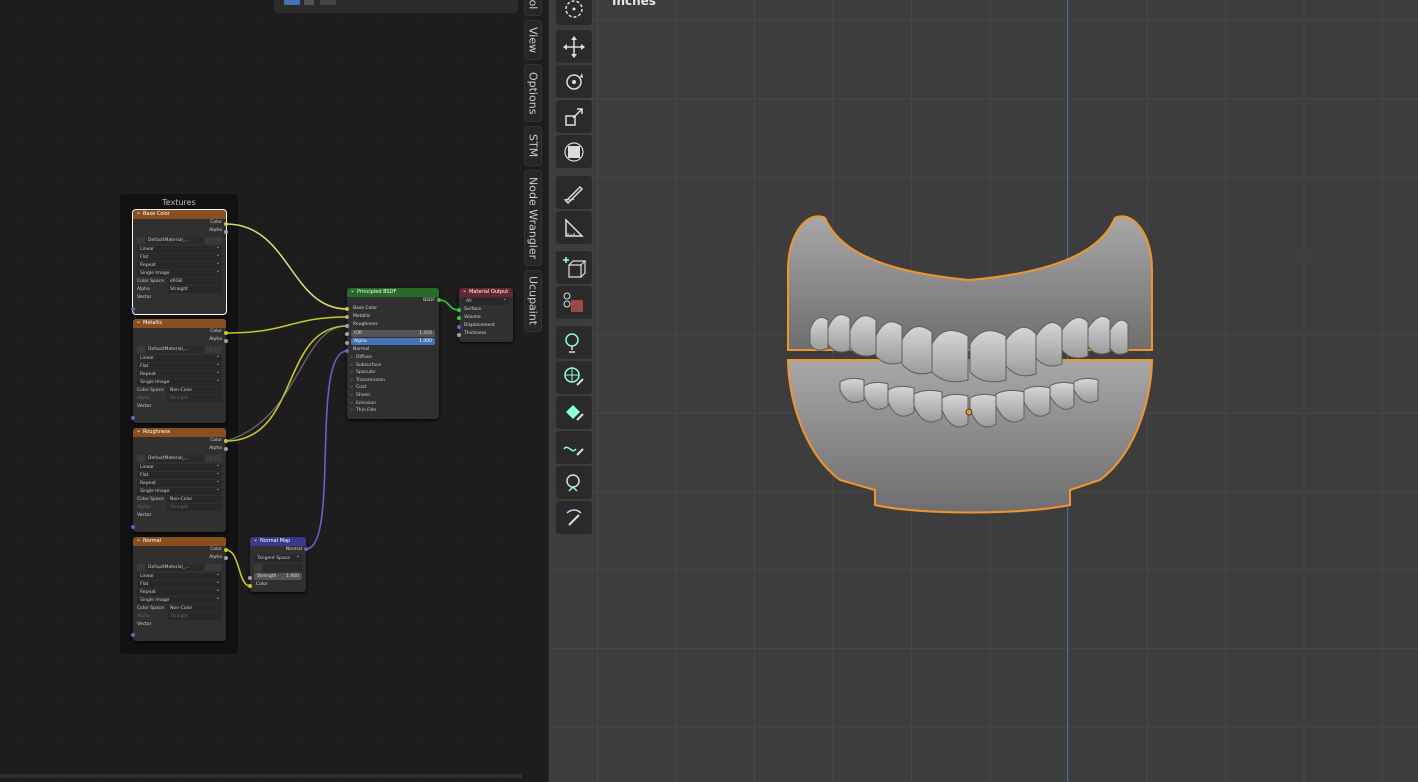  Describe the element at coordinates (347, 326) in the screenshot. I see `socket-roughness` at that location.